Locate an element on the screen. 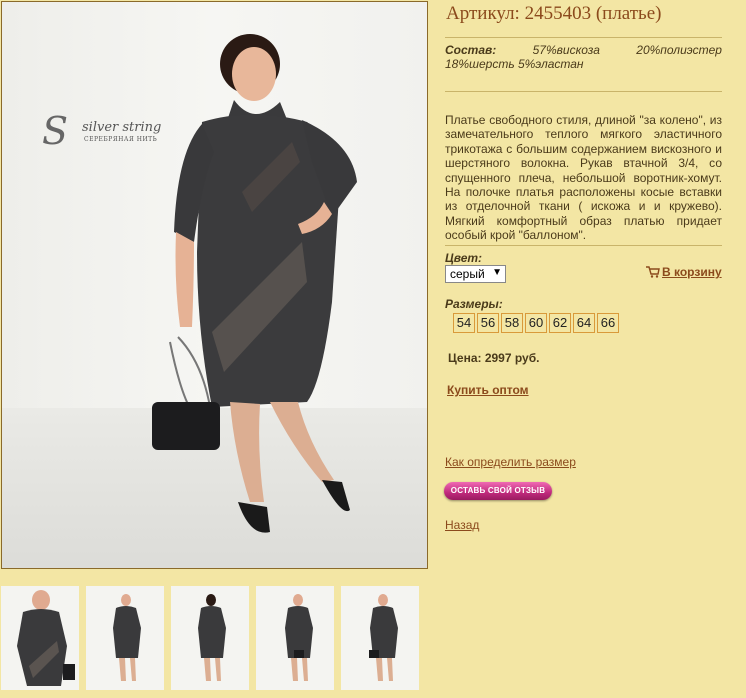  add-to-cart-link: В корзину is located at coordinates (684, 272).